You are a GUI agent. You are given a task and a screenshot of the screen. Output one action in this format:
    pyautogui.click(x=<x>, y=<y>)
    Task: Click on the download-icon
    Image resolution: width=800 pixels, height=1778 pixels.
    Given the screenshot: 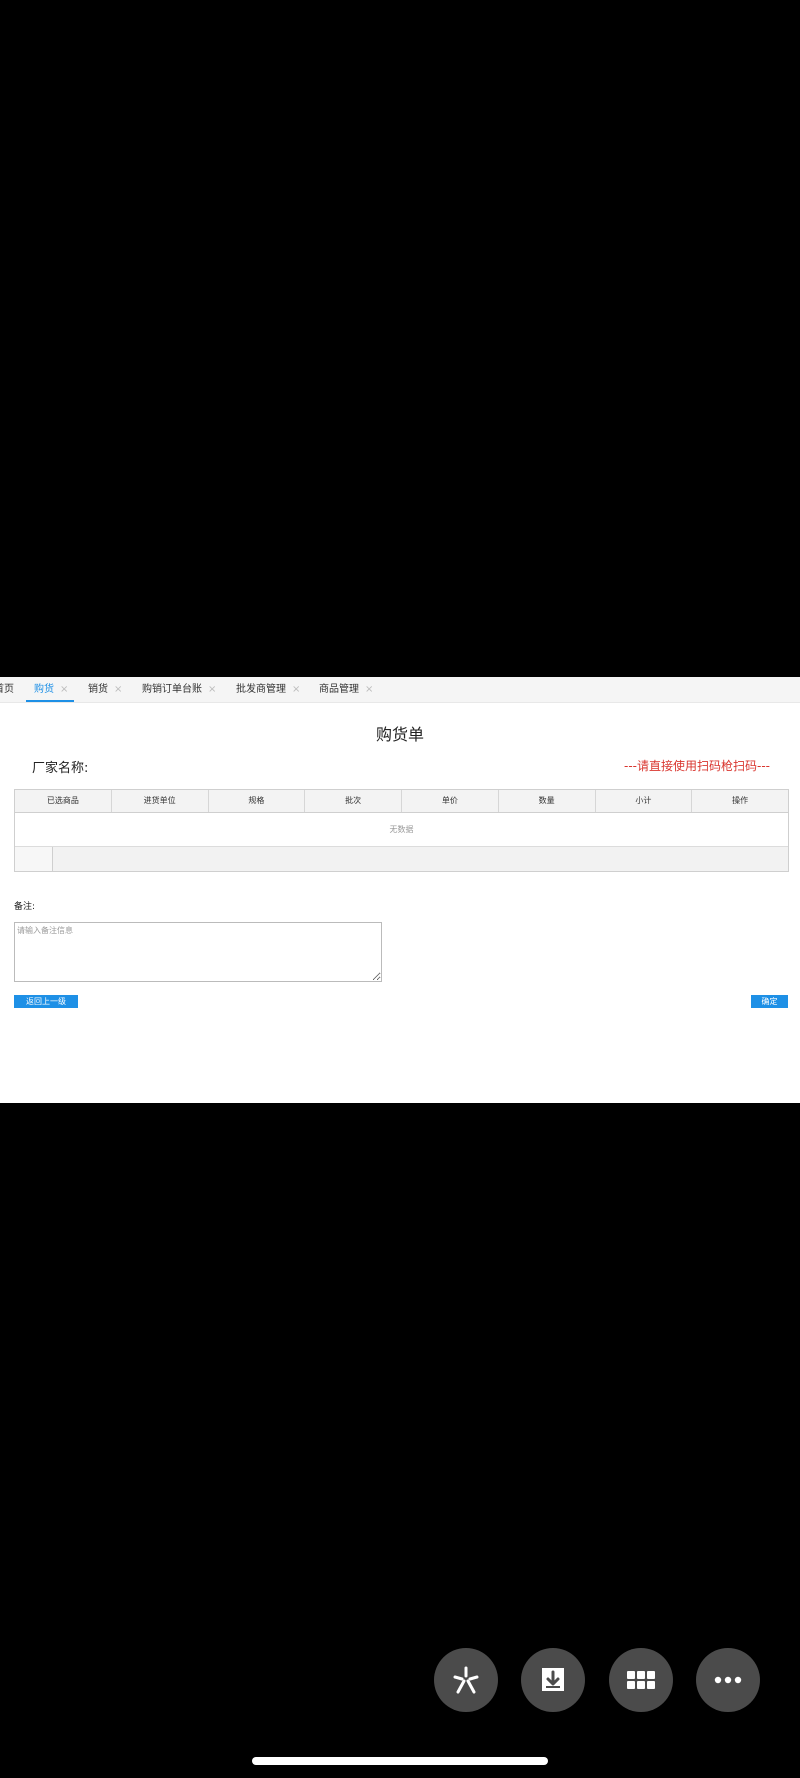 What is the action you would take?
    pyautogui.click(x=553, y=1679)
    